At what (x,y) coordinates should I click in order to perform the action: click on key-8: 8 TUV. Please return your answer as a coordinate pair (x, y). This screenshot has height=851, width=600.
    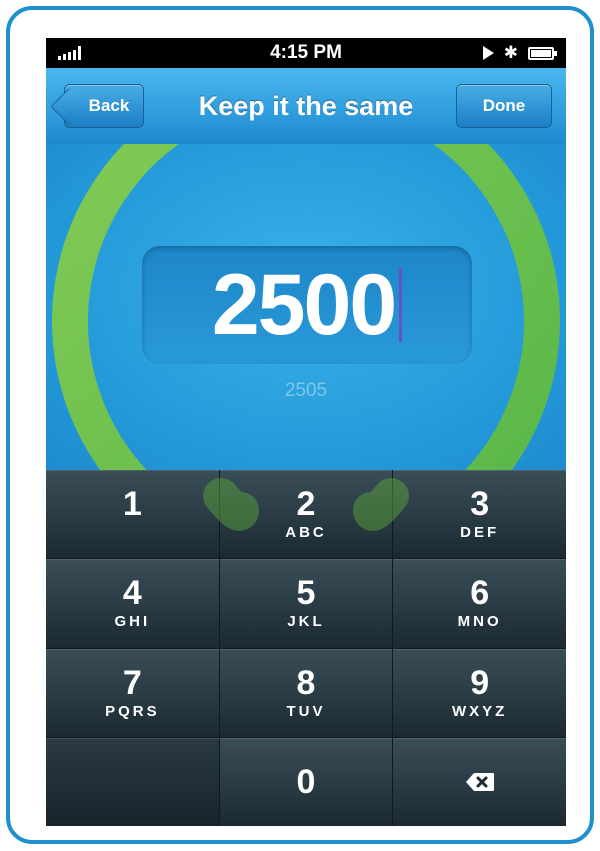
    Looking at the image, I should click on (306, 692).